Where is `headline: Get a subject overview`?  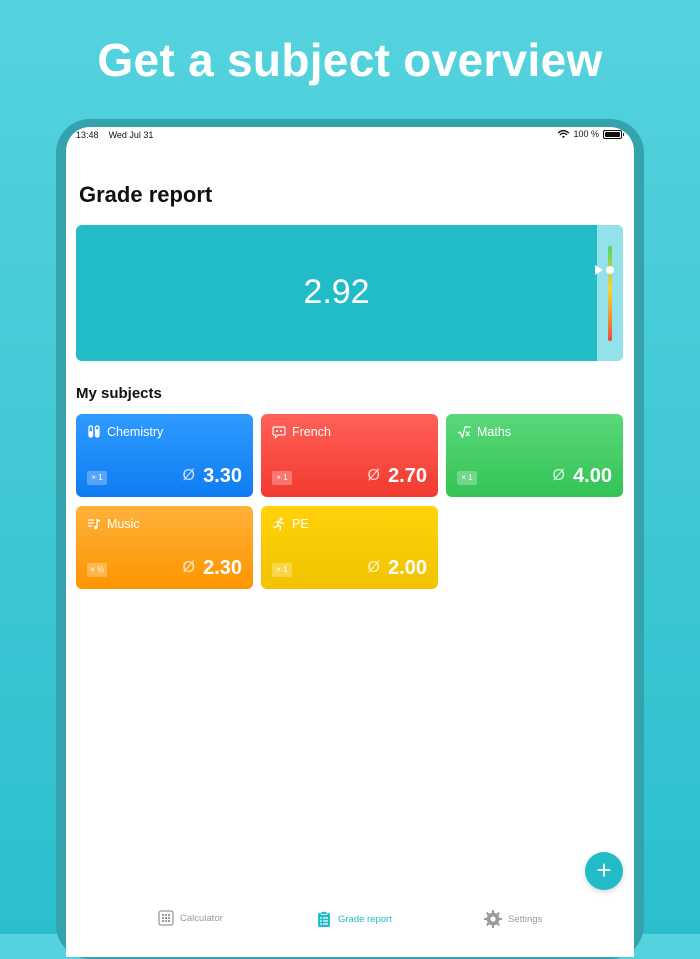 headline: Get a subject overview is located at coordinates (350, 60).